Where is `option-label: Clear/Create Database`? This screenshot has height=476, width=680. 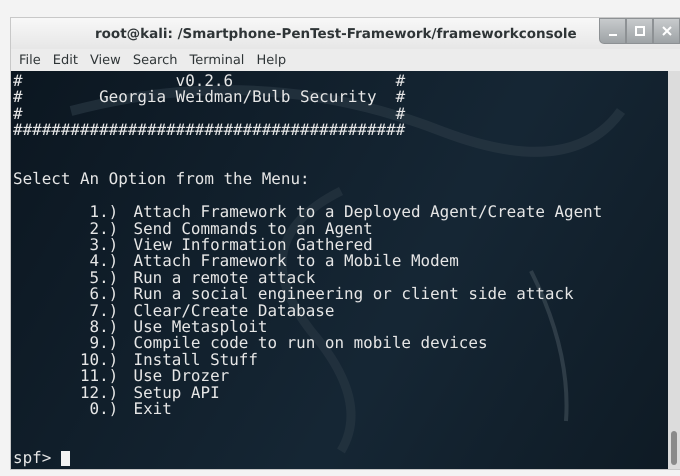 option-label: Clear/Create Database is located at coordinates (234, 311).